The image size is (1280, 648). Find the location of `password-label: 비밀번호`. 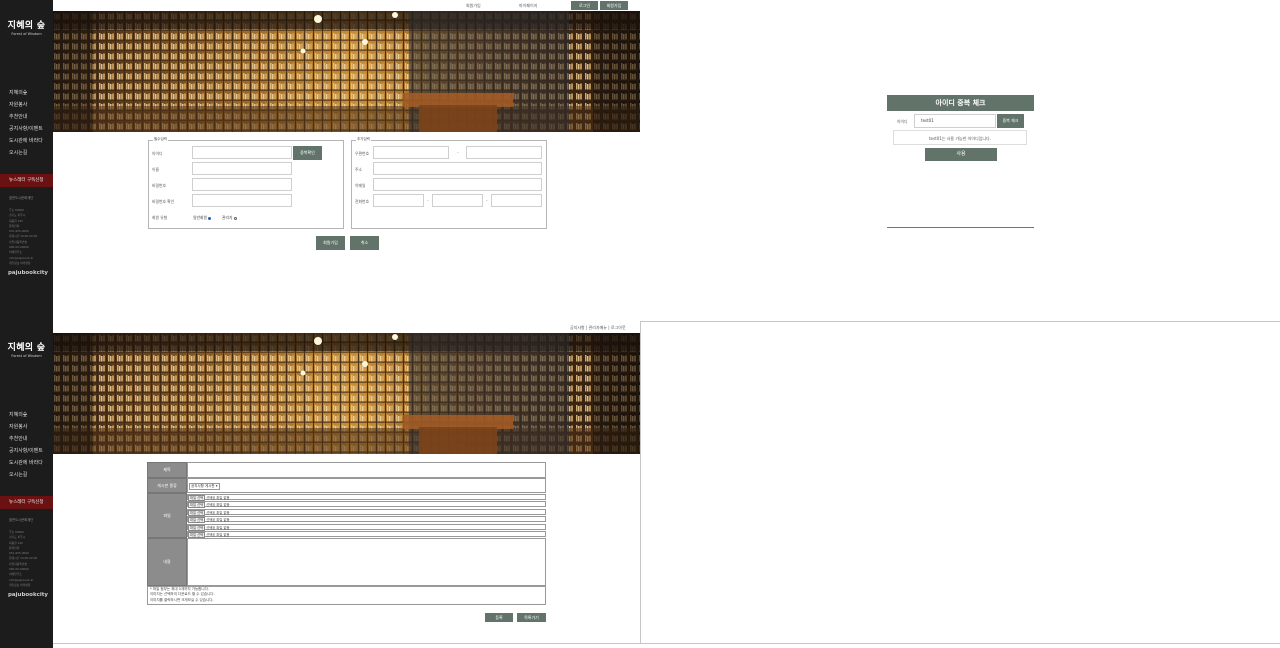

password-label: 비밀번호 is located at coordinates (159, 185).